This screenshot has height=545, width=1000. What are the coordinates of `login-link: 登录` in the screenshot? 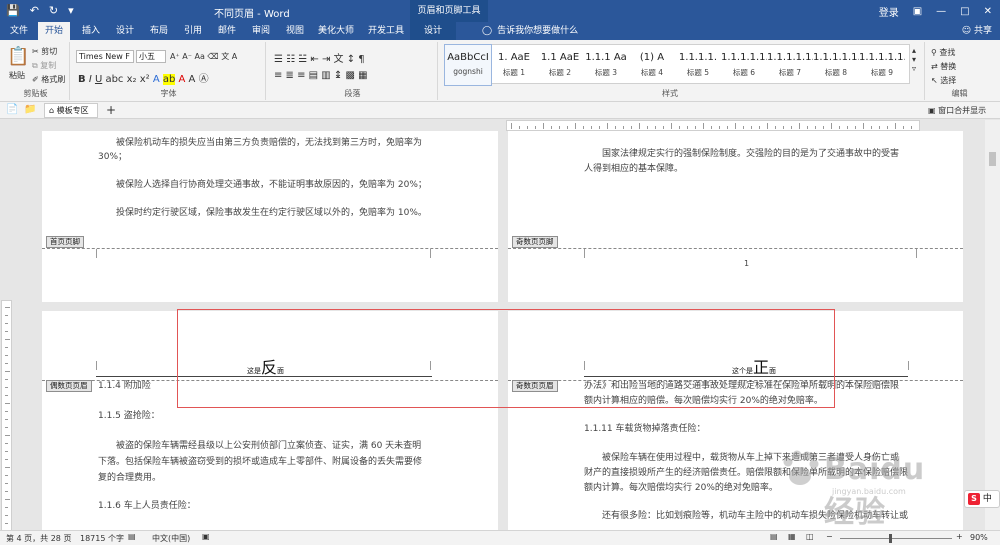 It's located at (889, 11).